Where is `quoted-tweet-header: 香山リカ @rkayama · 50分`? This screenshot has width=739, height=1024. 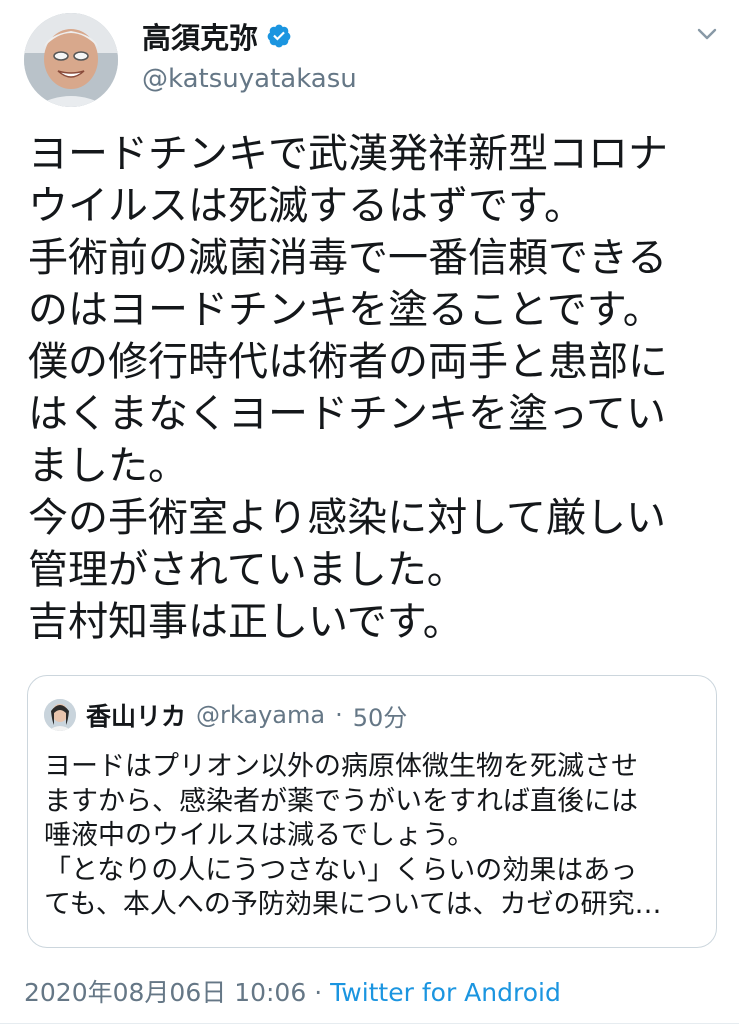 quoted-tweet-header: 香山リカ @rkayama · 50分 is located at coordinates (225, 715).